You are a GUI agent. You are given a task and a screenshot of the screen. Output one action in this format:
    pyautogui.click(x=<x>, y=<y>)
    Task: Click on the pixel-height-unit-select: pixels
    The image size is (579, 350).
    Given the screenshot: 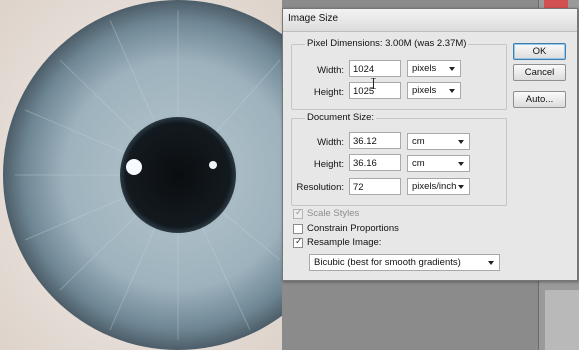 What is the action you would take?
    pyautogui.click(x=434, y=90)
    